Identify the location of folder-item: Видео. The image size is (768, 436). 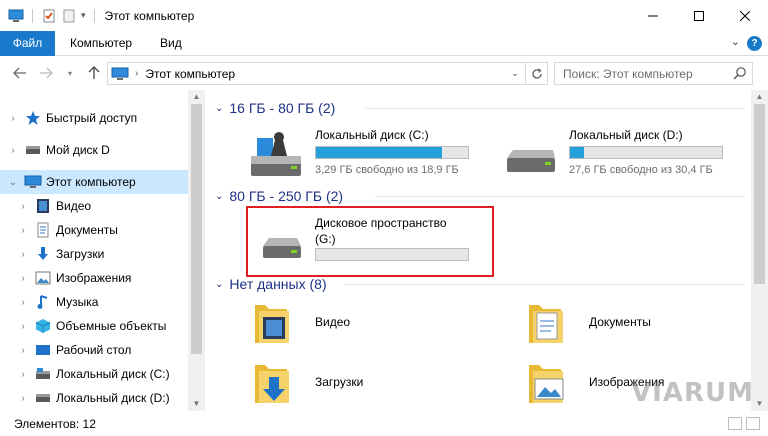
(359, 324).